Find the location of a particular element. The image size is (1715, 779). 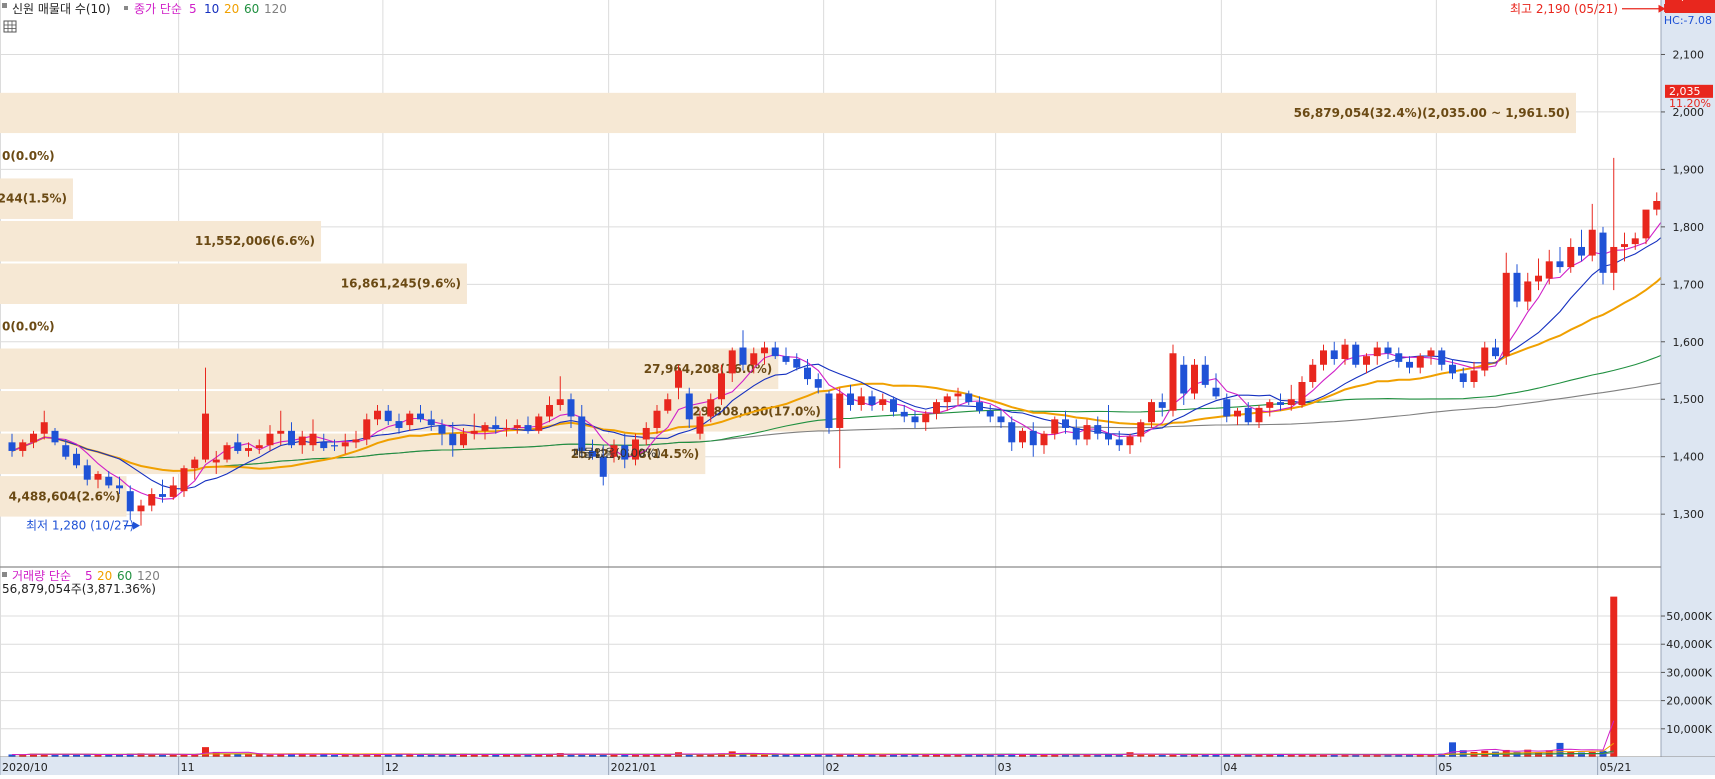

date-tick-label: 05 is located at coordinates (1445, 767).